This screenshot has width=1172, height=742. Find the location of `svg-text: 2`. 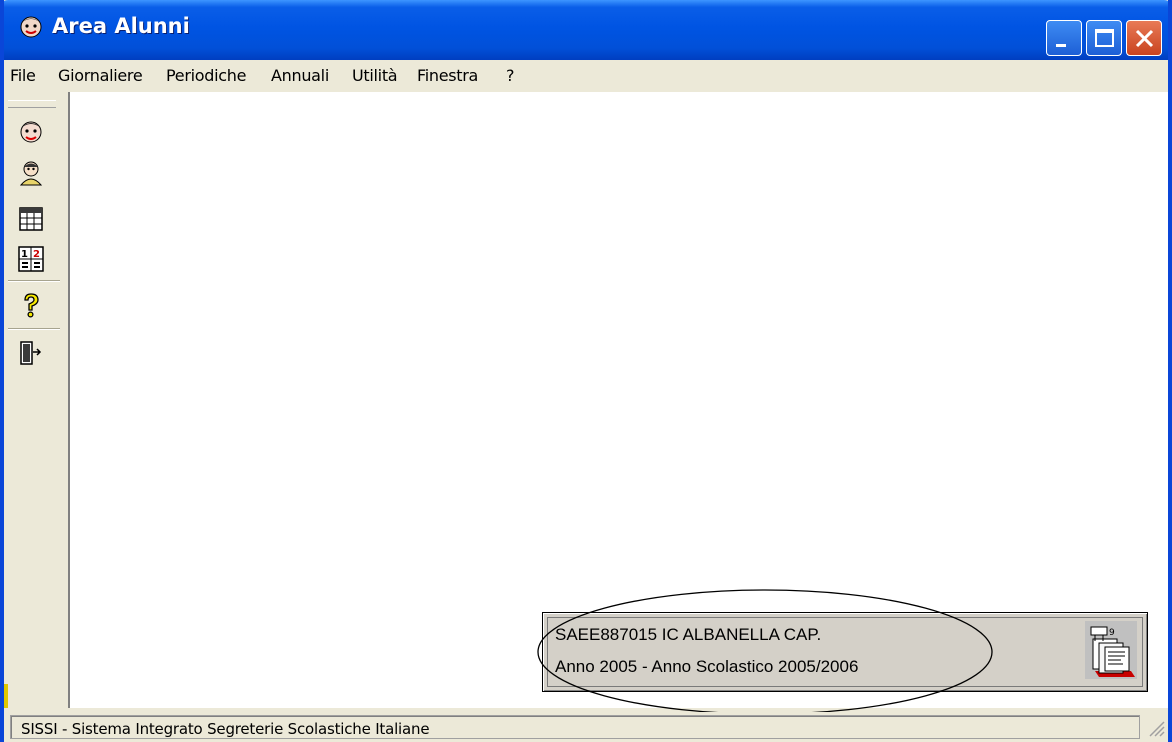

svg-text: 2 is located at coordinates (36, 254).